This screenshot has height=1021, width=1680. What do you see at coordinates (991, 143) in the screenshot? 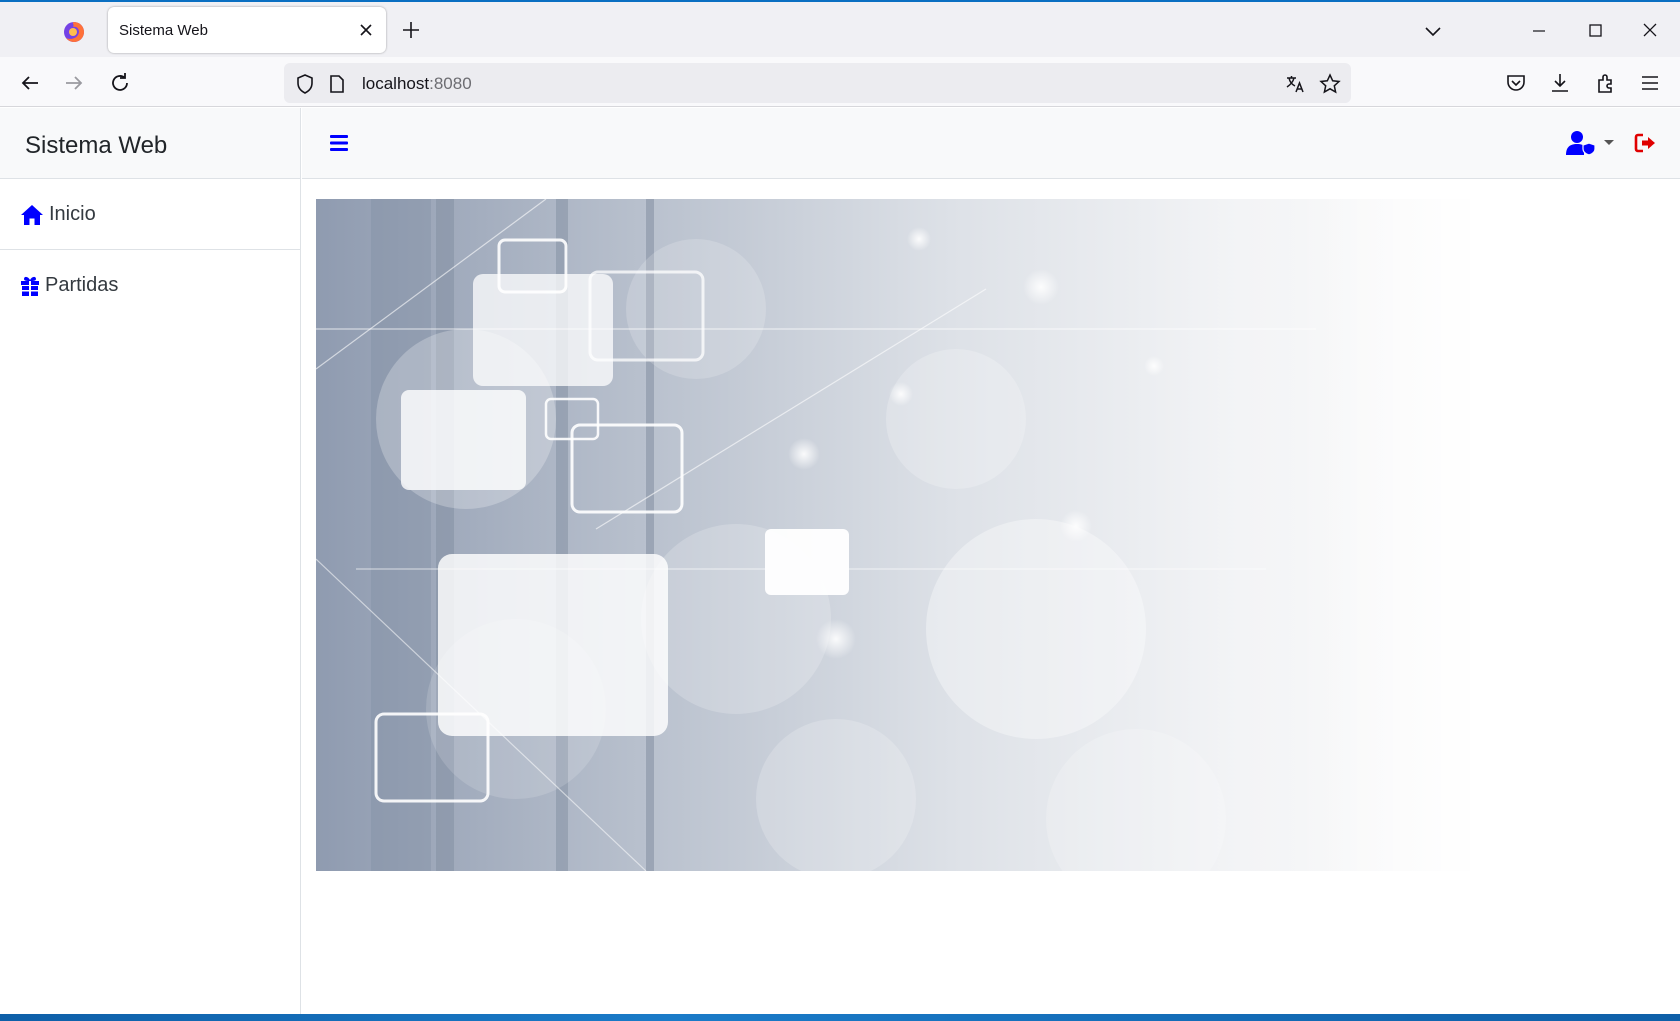
I see `top-navbar` at bounding box center [991, 143].